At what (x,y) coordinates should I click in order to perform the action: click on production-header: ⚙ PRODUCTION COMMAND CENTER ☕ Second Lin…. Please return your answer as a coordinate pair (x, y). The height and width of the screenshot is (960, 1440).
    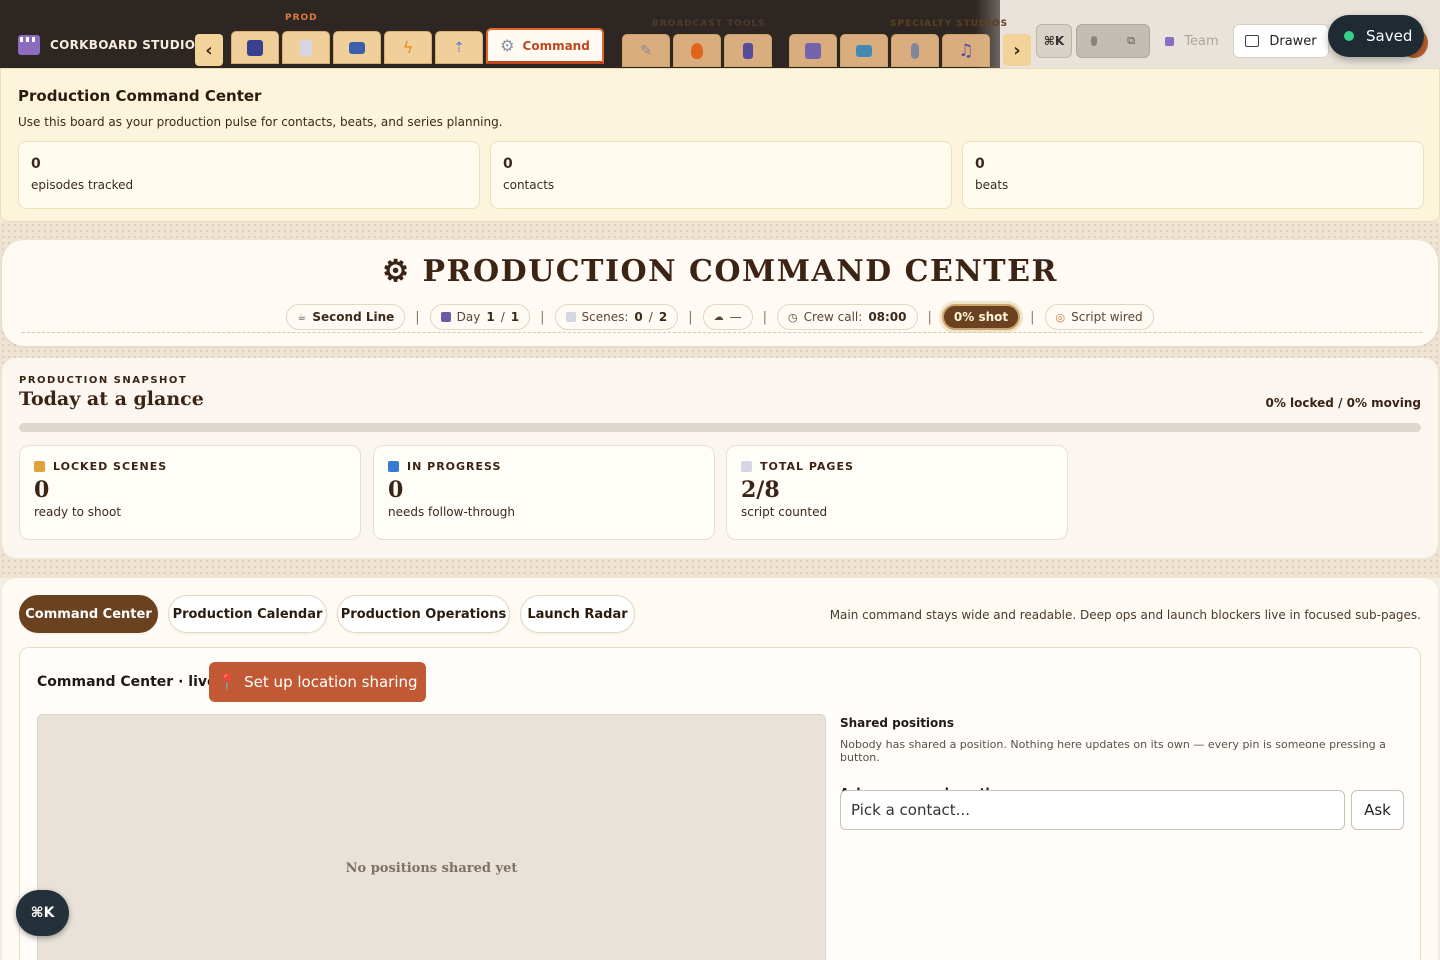
    Looking at the image, I should click on (720, 293).